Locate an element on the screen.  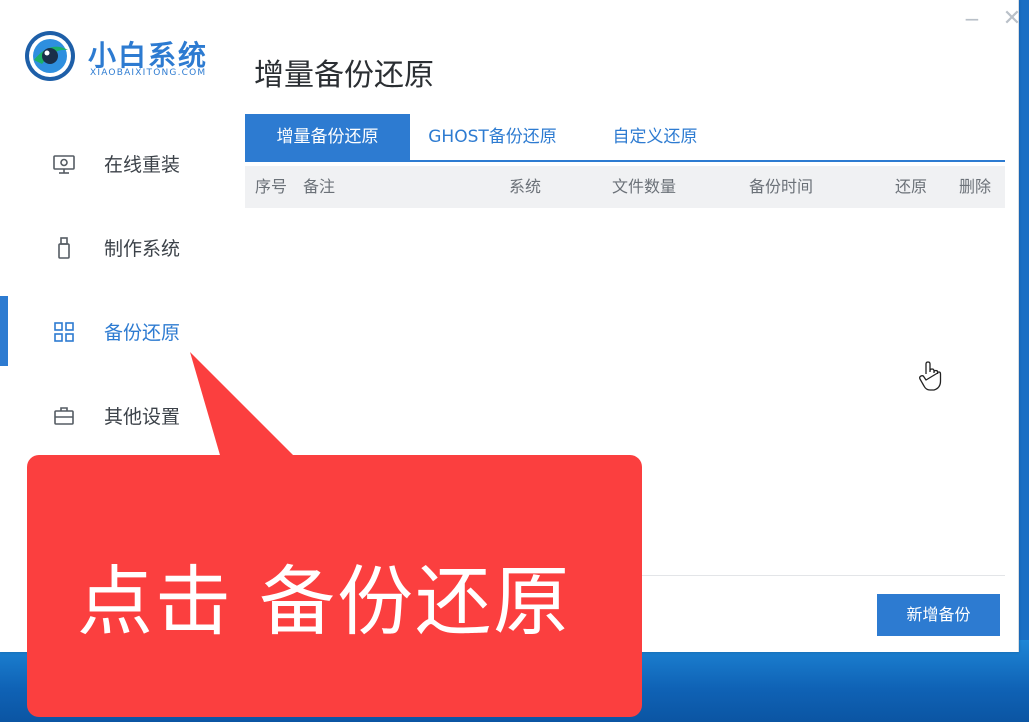
column-header-system: 系统 is located at coordinates (525, 186).